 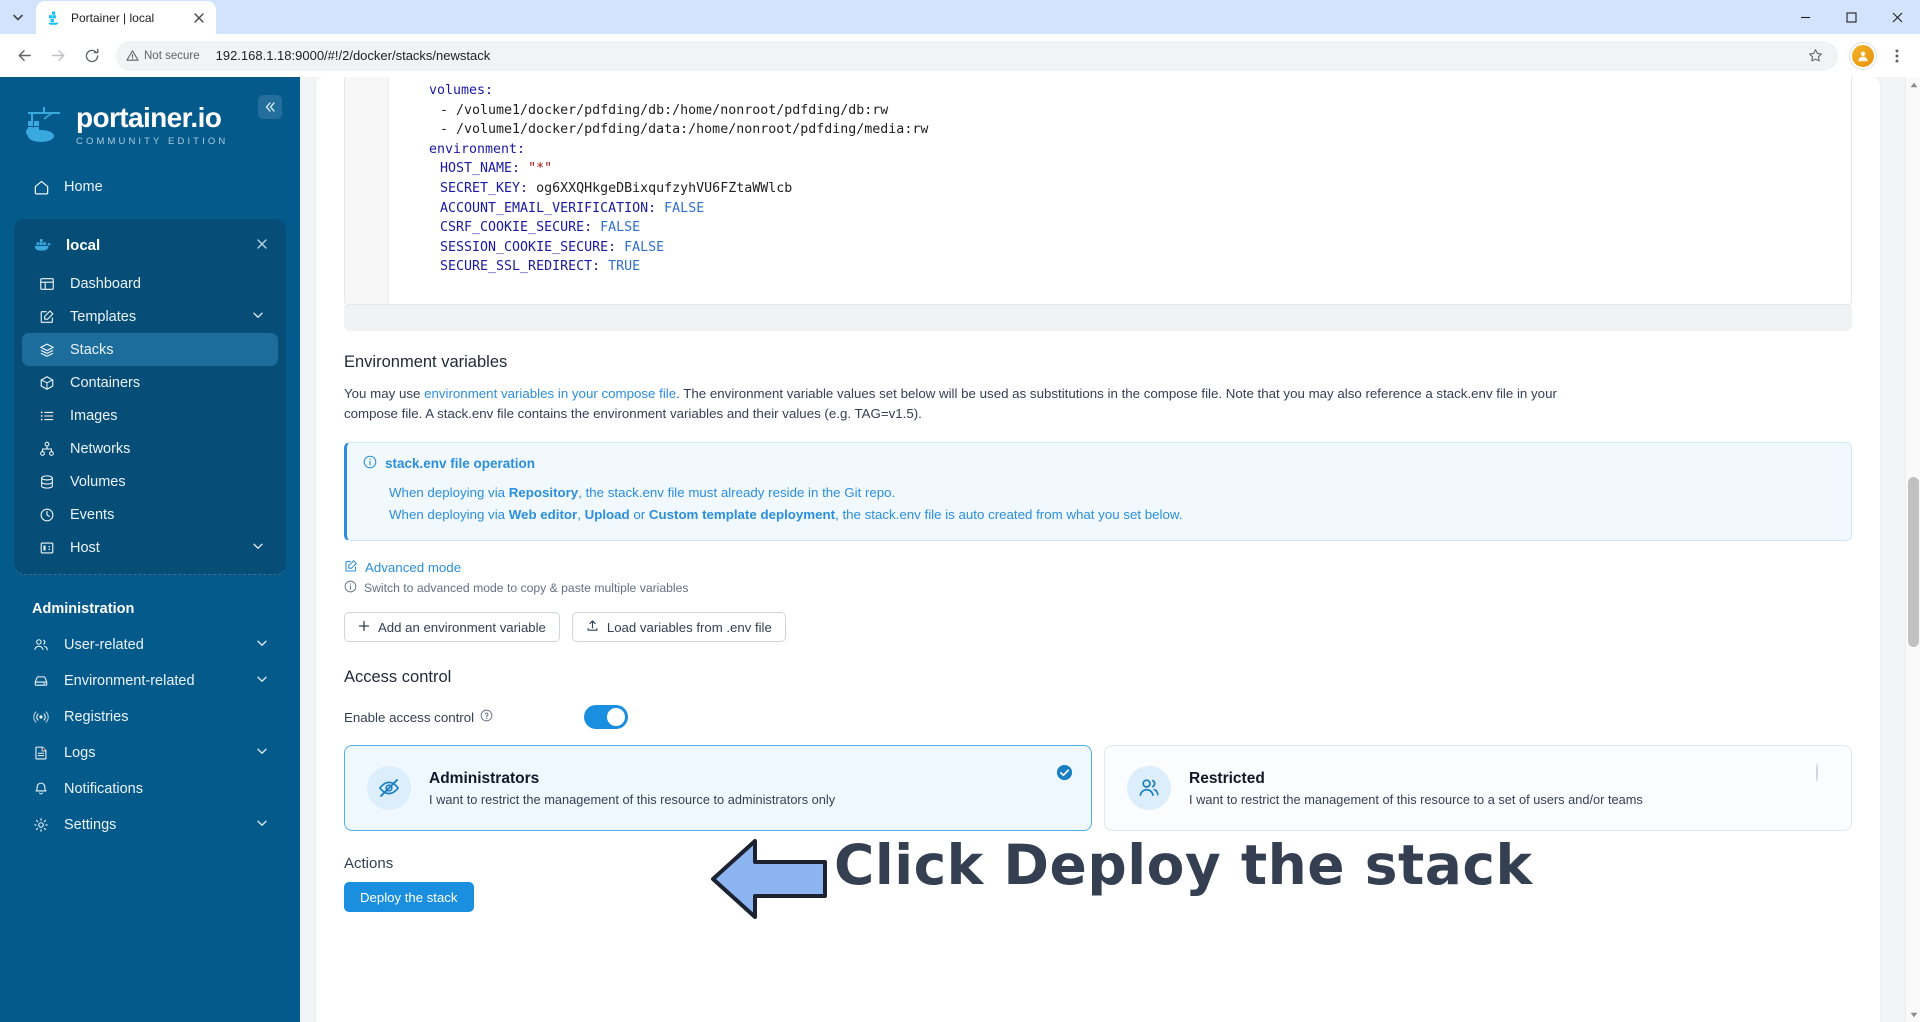 What do you see at coordinates (92, 56) in the screenshot?
I see `reload-icon` at bounding box center [92, 56].